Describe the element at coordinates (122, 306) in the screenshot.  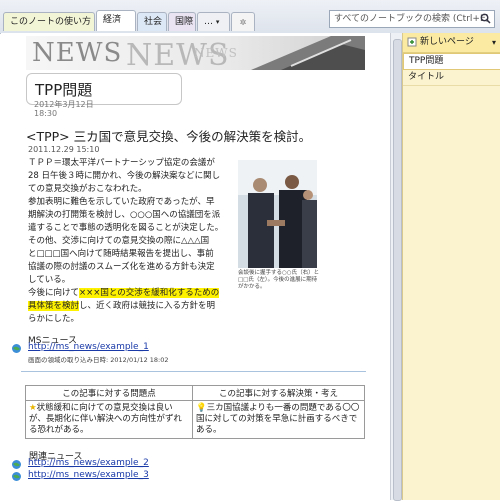
I see `body-line-highlighted: 具体策を検討し、近く政府は競技に入る方針を明` at that location.